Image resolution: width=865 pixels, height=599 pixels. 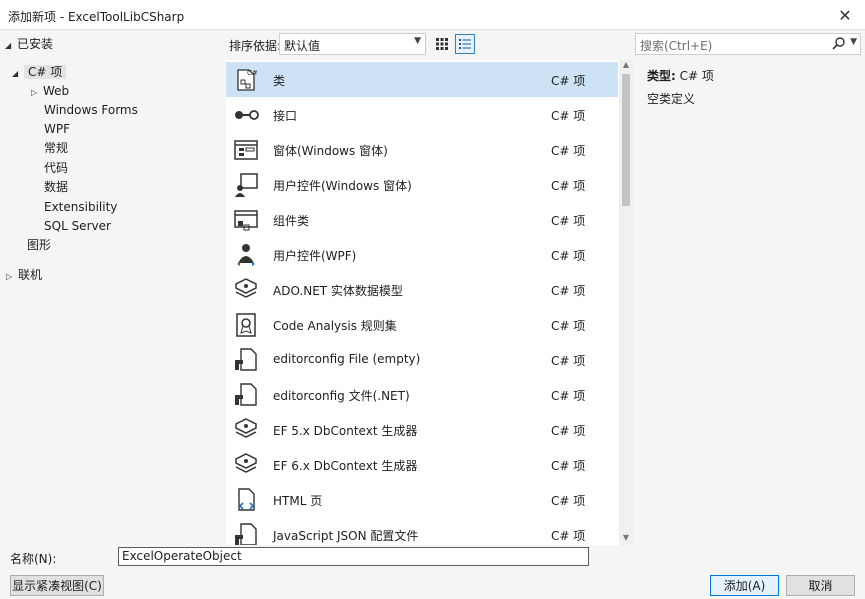 What do you see at coordinates (671, 99) in the screenshot?
I see `item-description: 空类定义` at bounding box center [671, 99].